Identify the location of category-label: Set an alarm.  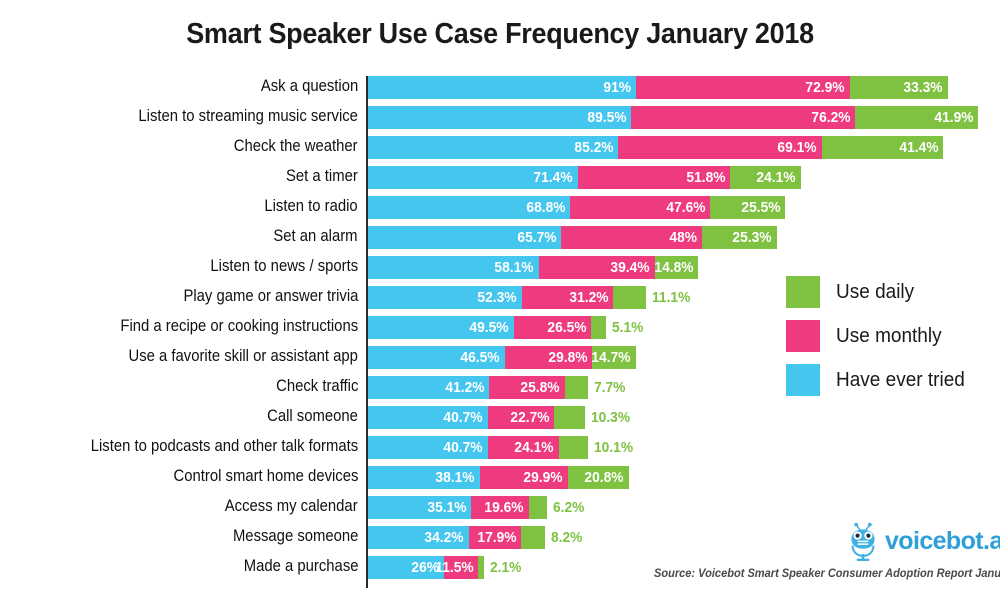
(315, 236).